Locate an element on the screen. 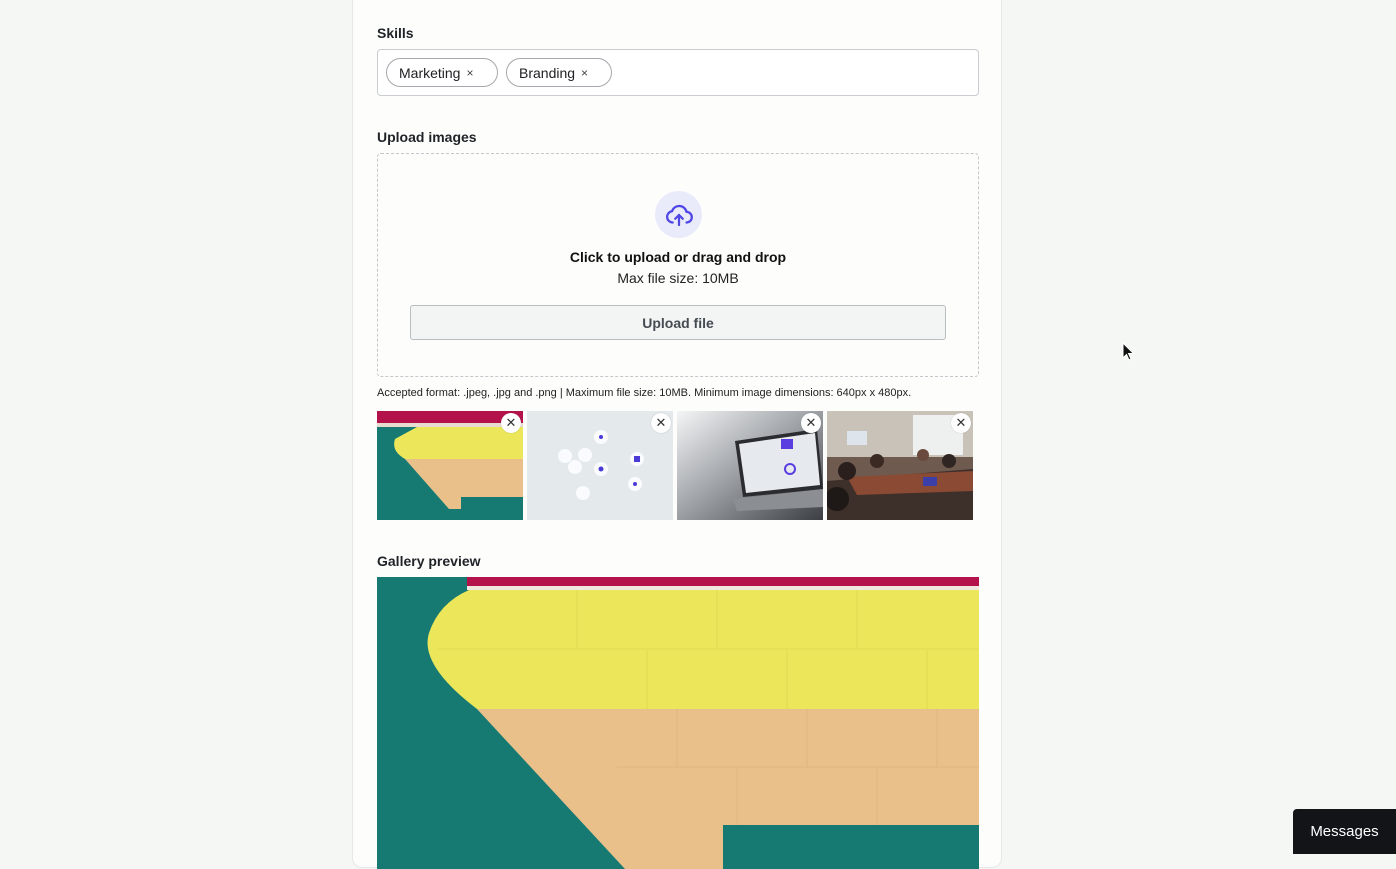 The height and width of the screenshot is (869, 1396). upload-images-label: Upload images is located at coordinates (427, 137).